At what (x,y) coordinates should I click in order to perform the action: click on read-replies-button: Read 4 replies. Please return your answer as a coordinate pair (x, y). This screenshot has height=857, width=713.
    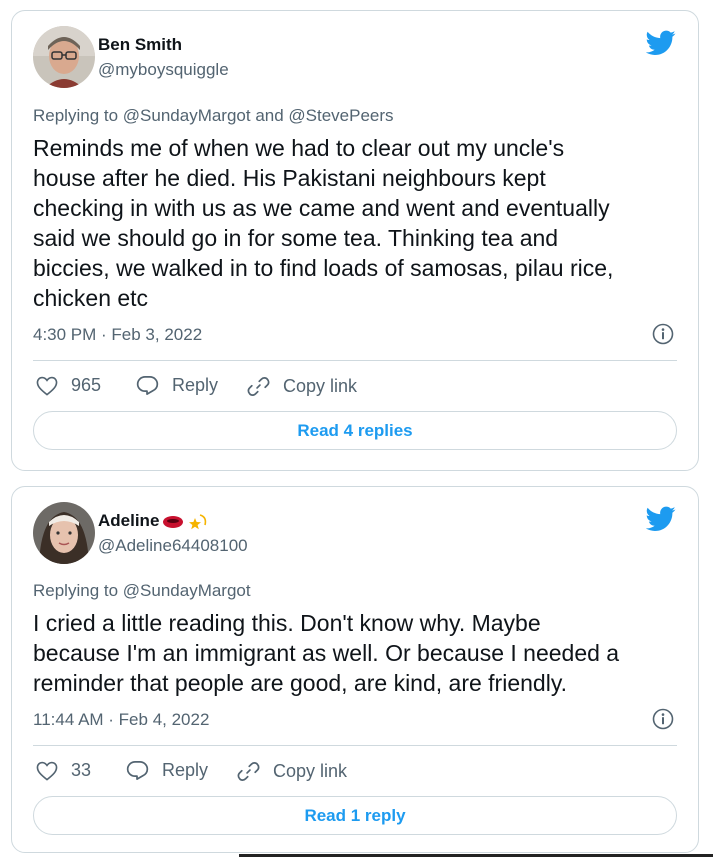
    Looking at the image, I should click on (355, 430).